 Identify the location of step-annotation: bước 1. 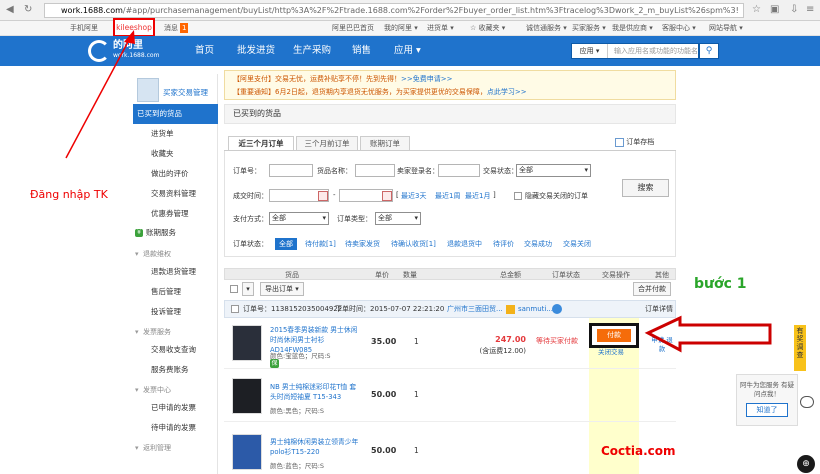
(720, 284).